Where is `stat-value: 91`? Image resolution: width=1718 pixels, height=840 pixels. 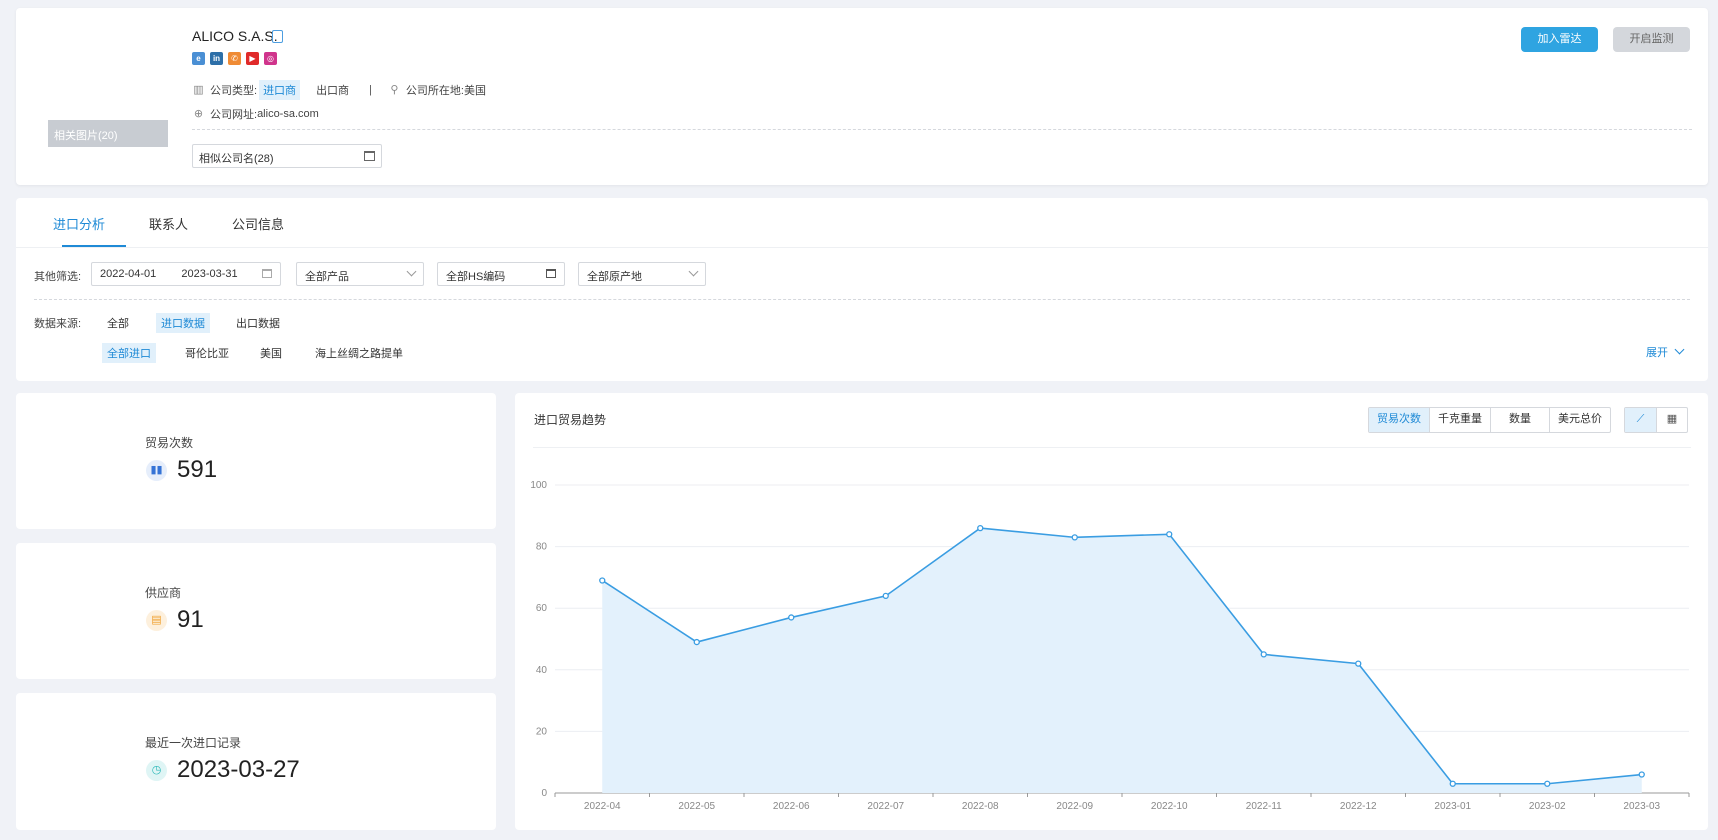
stat-value: 91 is located at coordinates (190, 619).